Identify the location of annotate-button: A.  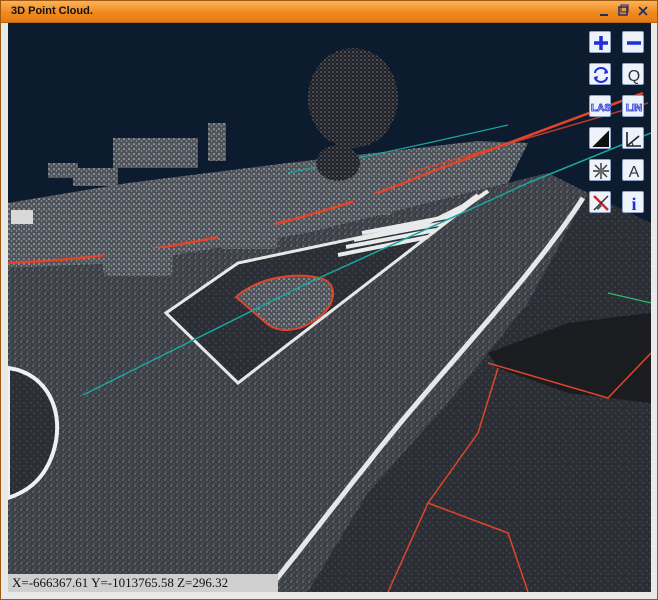
(633, 170).